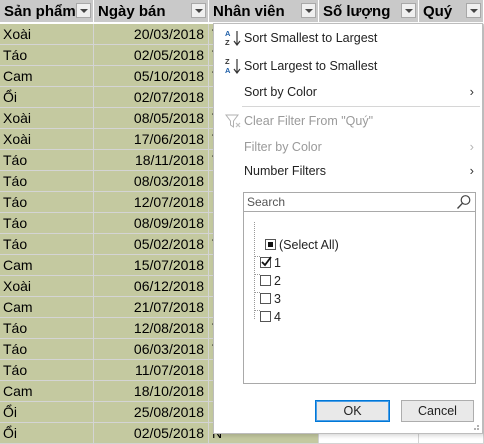 The height and width of the screenshot is (444, 484). What do you see at coordinates (151, 181) in the screenshot?
I see `cell-date: 08/03/2018` at bounding box center [151, 181].